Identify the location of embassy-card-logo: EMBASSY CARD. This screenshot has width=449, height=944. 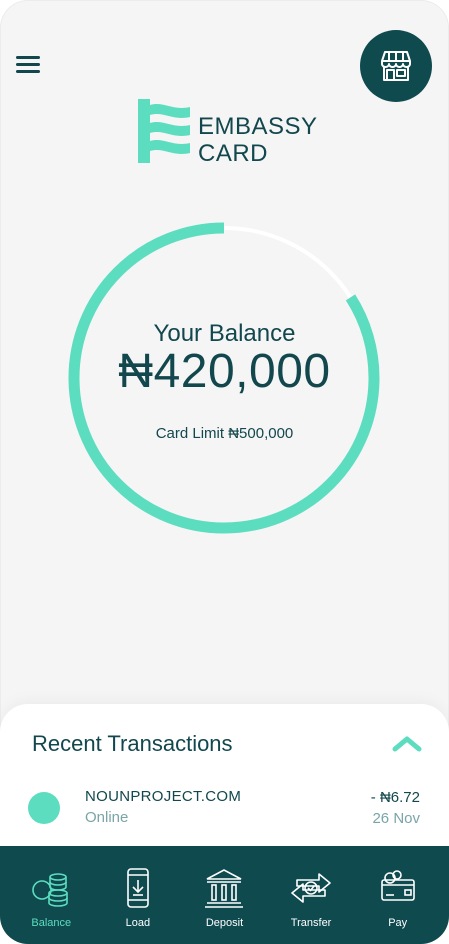
(231, 133).